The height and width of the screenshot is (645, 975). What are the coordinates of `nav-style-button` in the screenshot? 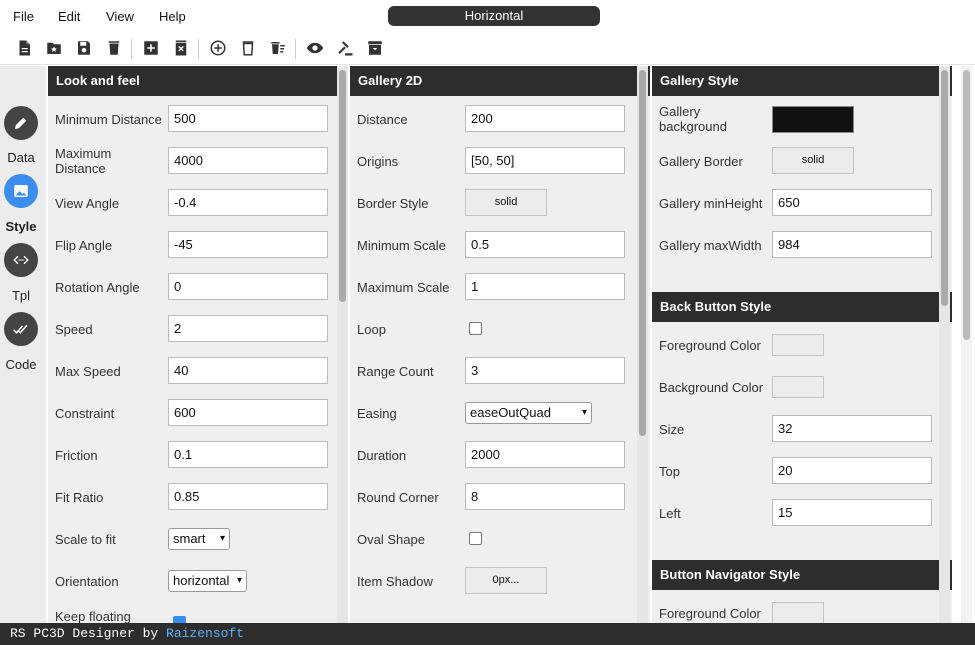 It's located at (21, 191).